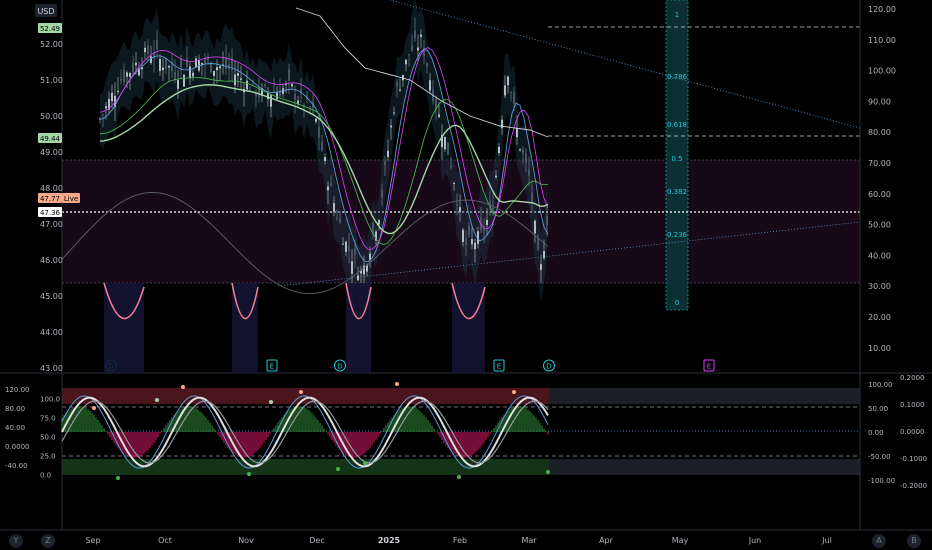 The width and height of the screenshot is (932, 550). Describe the element at coordinates (71, 199) in the screenshot. I see `price-badge-text: Live` at that location.